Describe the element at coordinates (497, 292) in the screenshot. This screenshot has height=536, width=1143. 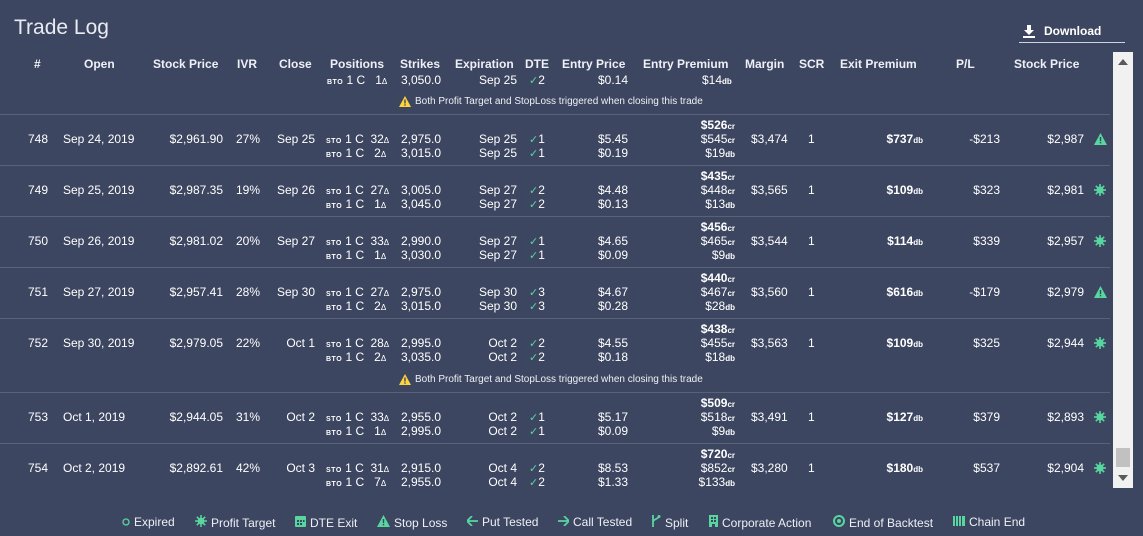
I see `expiration-value: Sep 30` at that location.